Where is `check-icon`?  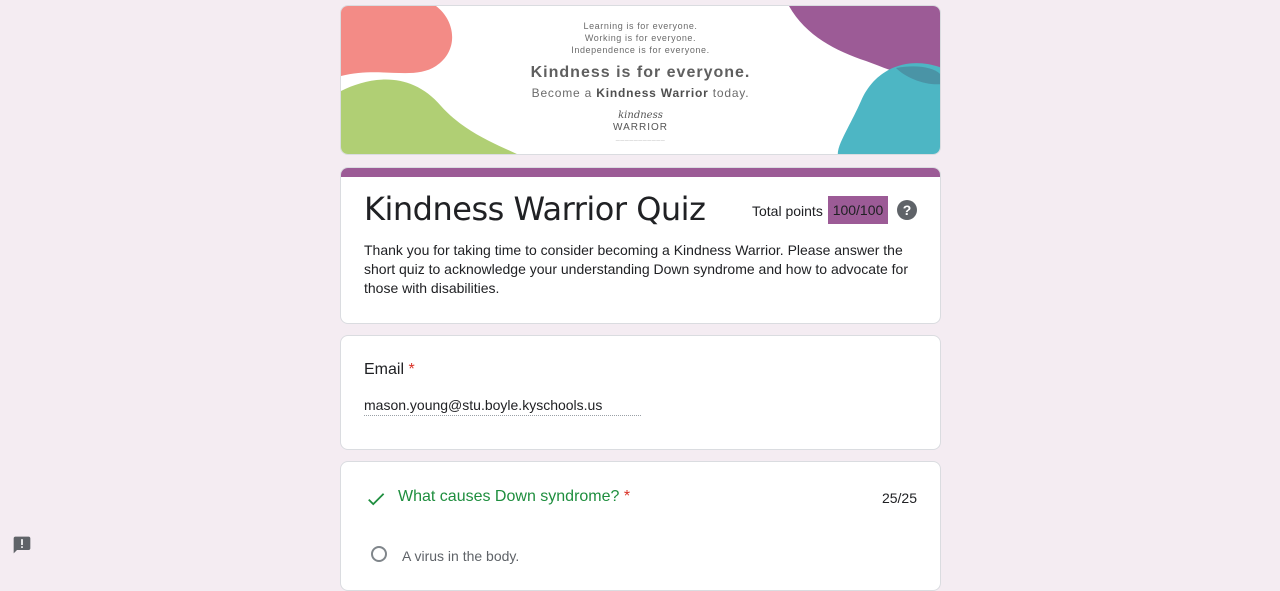 check-icon is located at coordinates (376, 499).